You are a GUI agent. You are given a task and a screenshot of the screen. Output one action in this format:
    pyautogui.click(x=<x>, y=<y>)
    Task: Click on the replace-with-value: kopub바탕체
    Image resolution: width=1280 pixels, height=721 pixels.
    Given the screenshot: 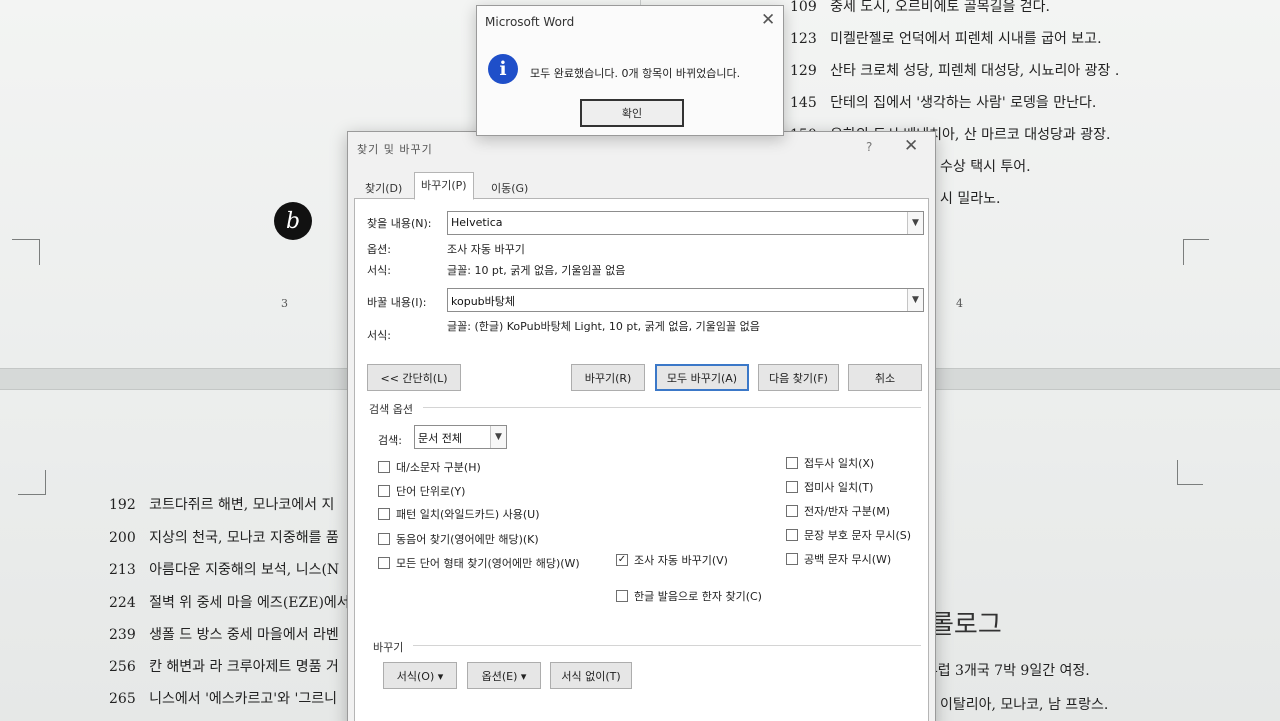 What is the action you would take?
    pyautogui.click(x=483, y=301)
    